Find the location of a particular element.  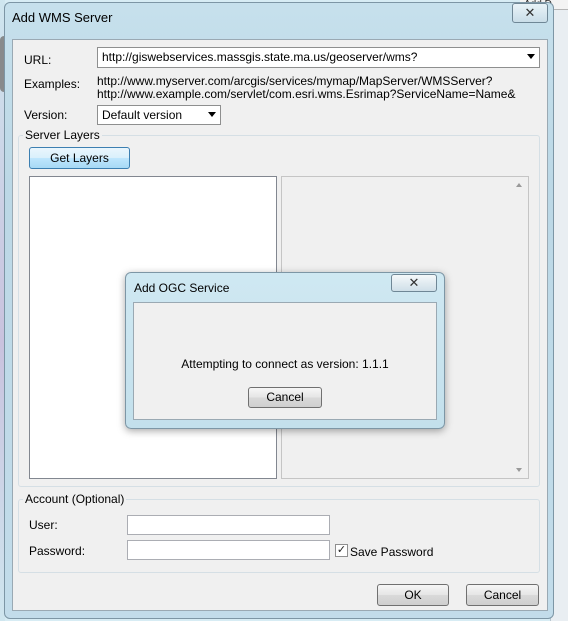

version-label: Version: is located at coordinates (46, 115).